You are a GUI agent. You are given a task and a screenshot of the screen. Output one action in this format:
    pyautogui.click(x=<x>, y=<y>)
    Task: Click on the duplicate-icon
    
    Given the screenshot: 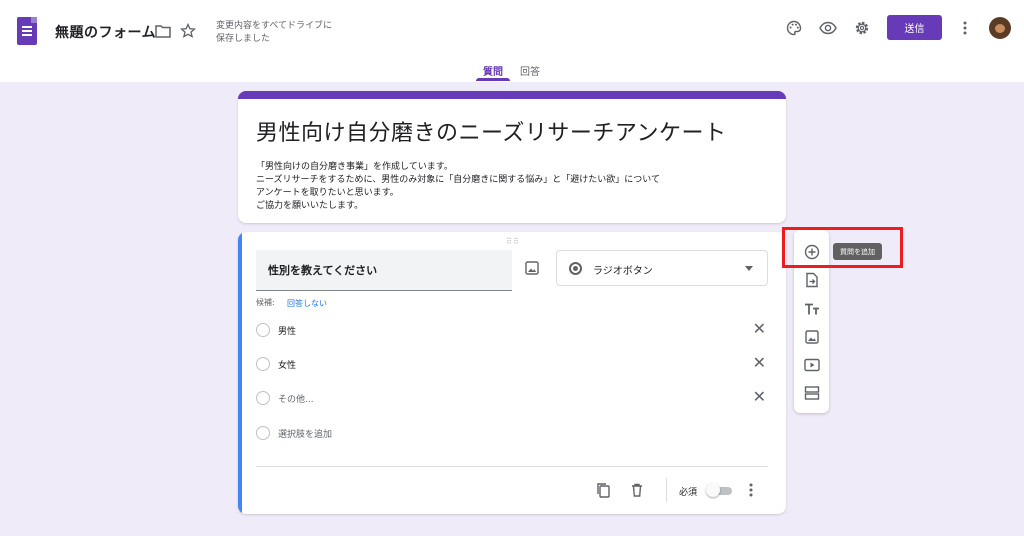 What is the action you would take?
    pyautogui.click(x=603, y=490)
    